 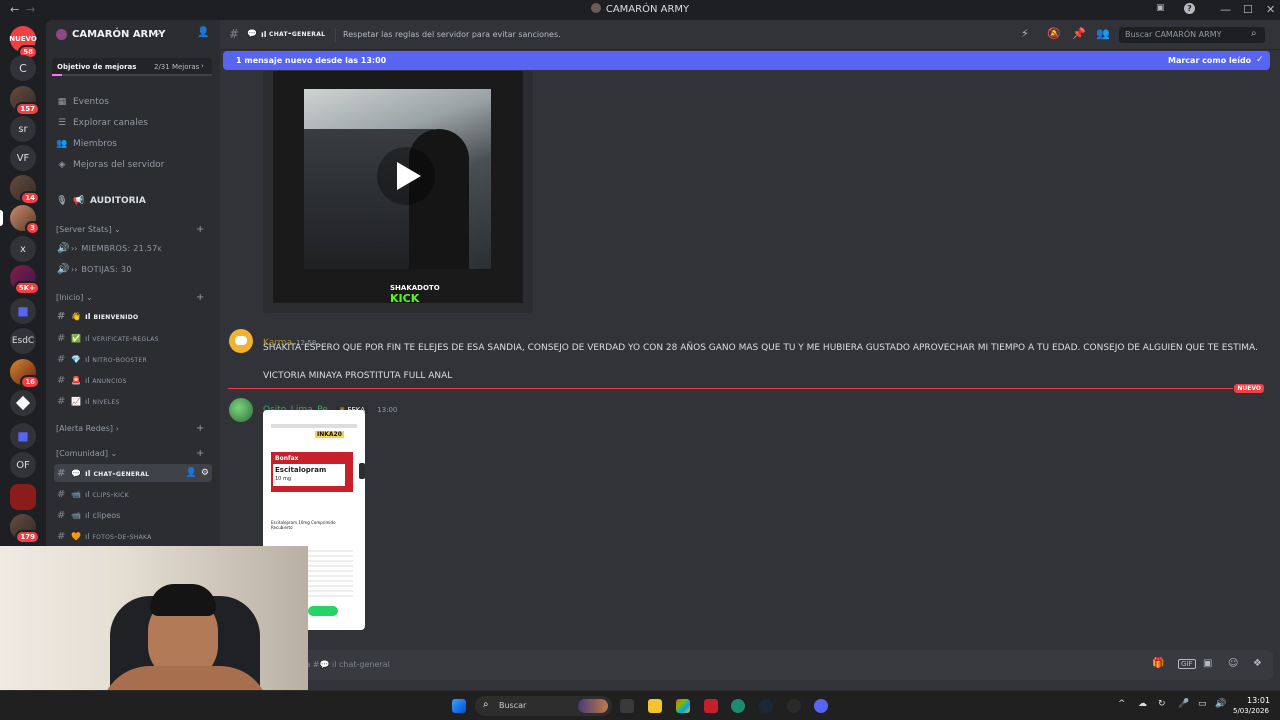 I want to click on category-inicio: [Inicio] ⌄ +, so click(x=130, y=297).